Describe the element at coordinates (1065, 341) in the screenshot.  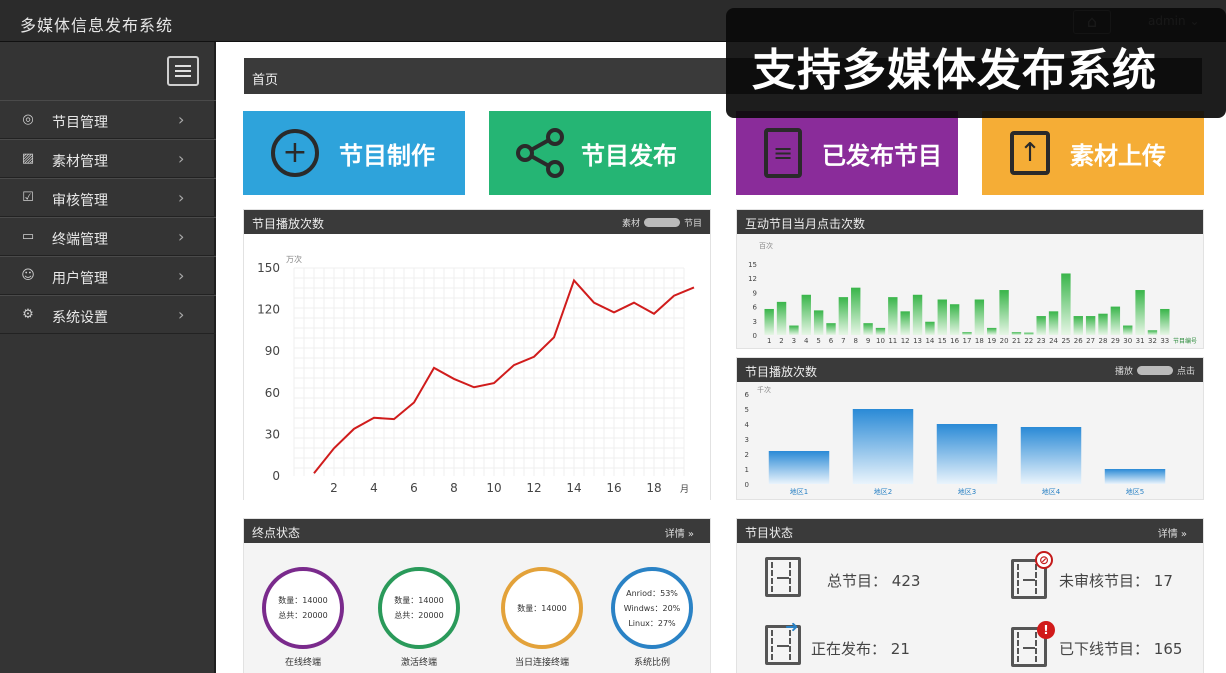
I see `x-tick-label: 25` at that location.